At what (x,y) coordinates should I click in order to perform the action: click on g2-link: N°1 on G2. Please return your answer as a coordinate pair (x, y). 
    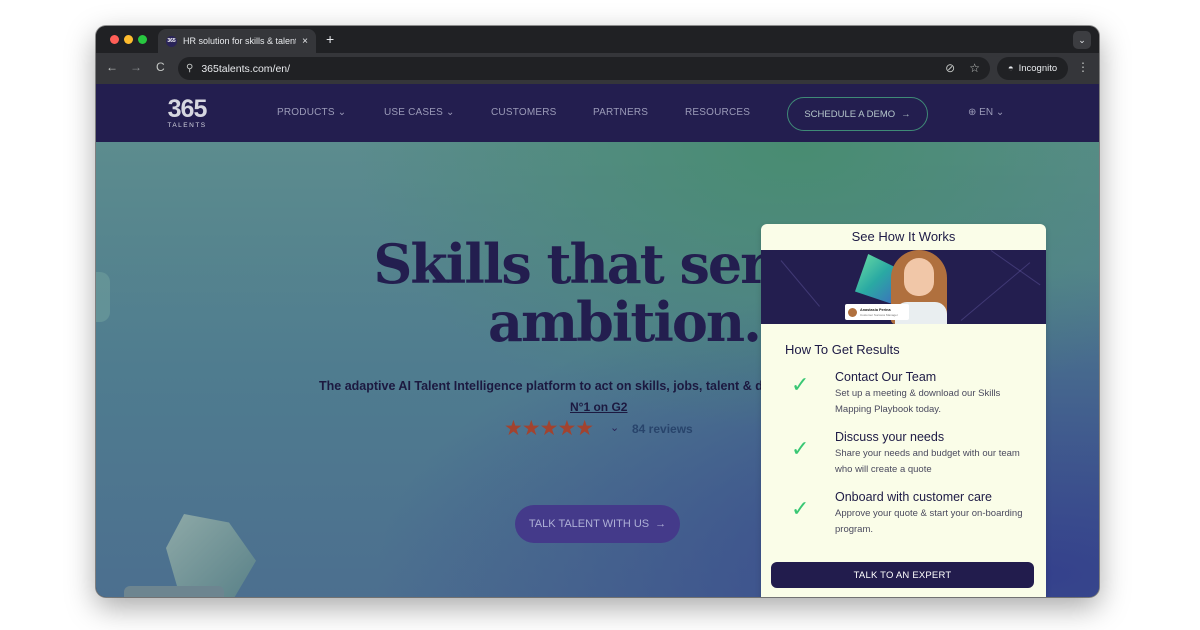
    Looking at the image, I should click on (598, 407).